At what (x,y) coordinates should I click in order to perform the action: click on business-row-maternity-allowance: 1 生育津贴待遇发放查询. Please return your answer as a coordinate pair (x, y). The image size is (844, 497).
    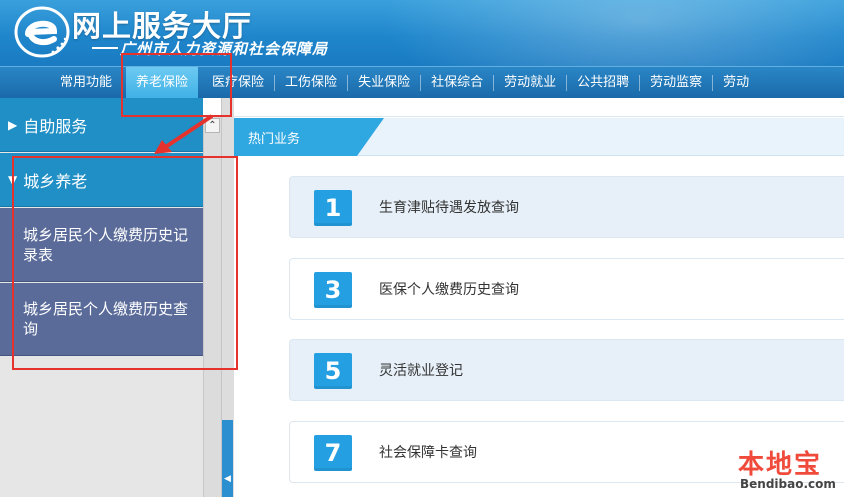
    Looking at the image, I should click on (566, 207).